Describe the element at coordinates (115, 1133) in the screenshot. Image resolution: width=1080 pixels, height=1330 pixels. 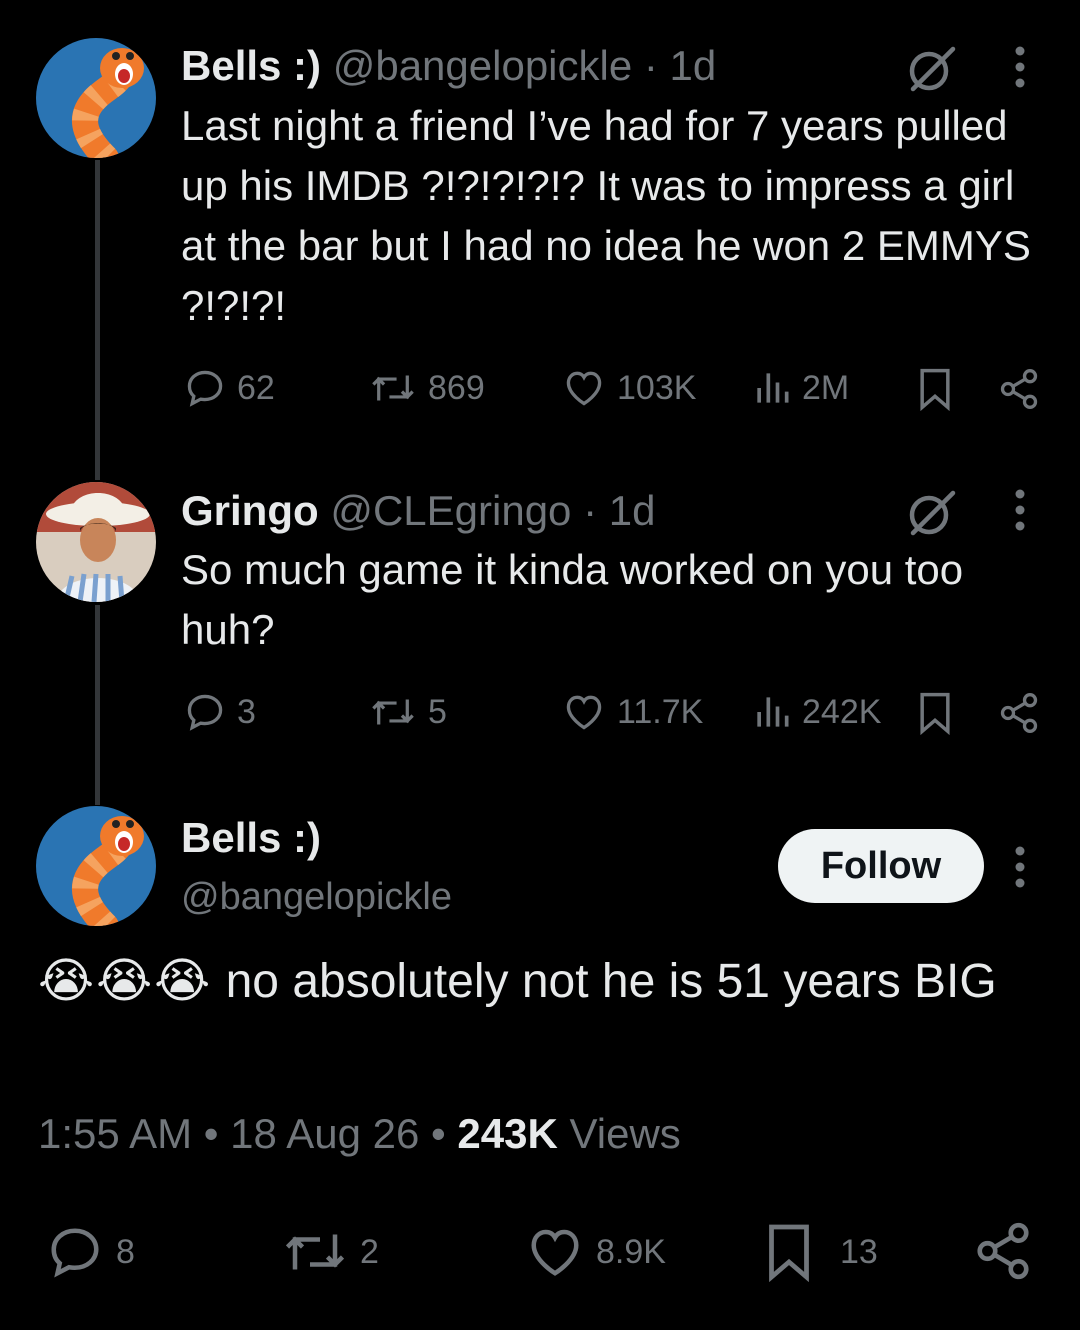
I see `tweet-time: 1:55 AM` at that location.